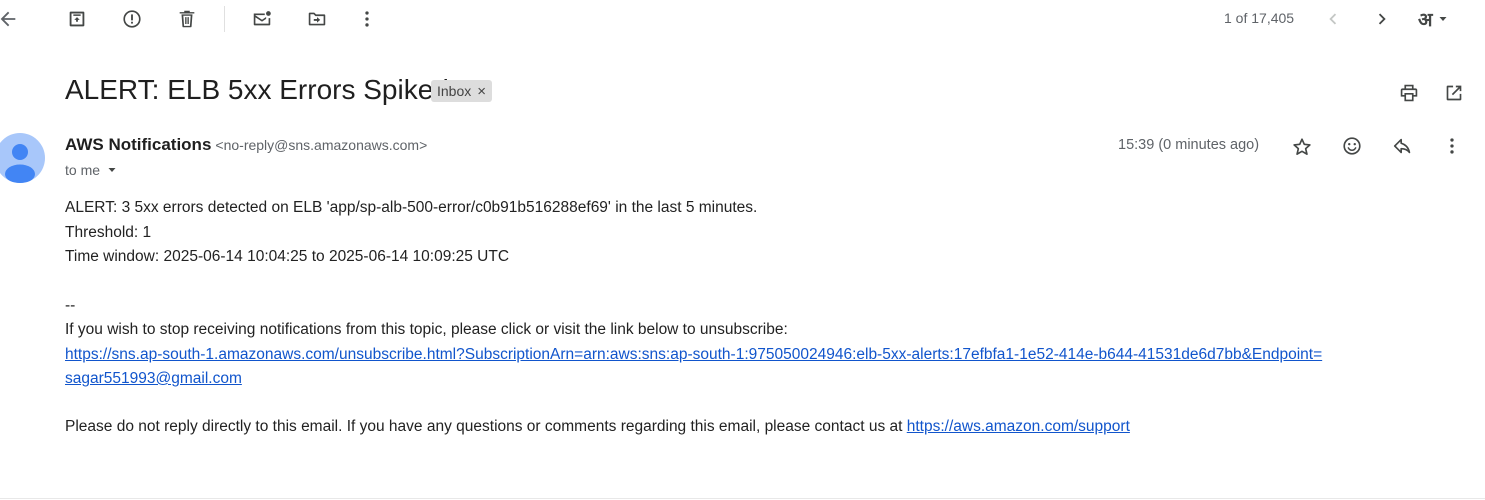  What do you see at coordinates (1452, 146) in the screenshot?
I see `more-options-icon` at bounding box center [1452, 146].